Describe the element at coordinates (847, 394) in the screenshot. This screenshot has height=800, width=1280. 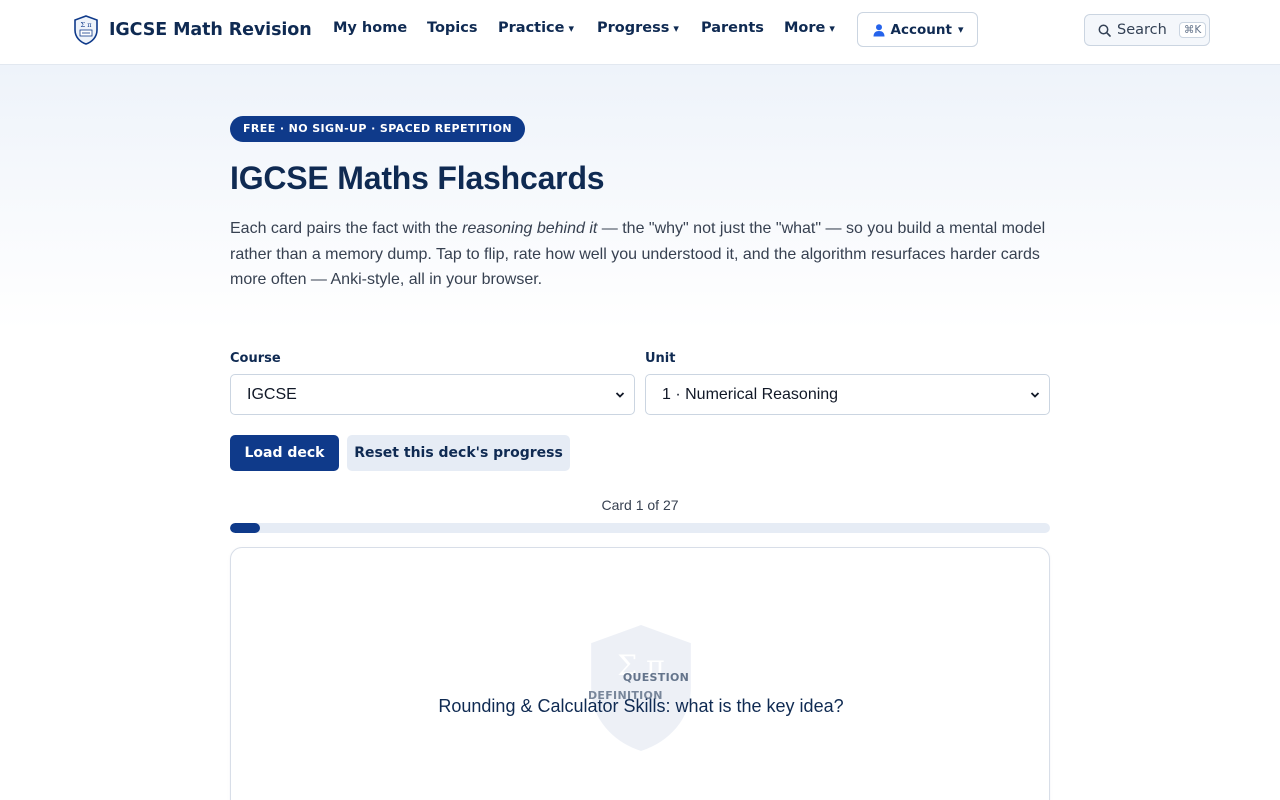
I see `unit-select: 1 · Numerical Reasoning` at that location.